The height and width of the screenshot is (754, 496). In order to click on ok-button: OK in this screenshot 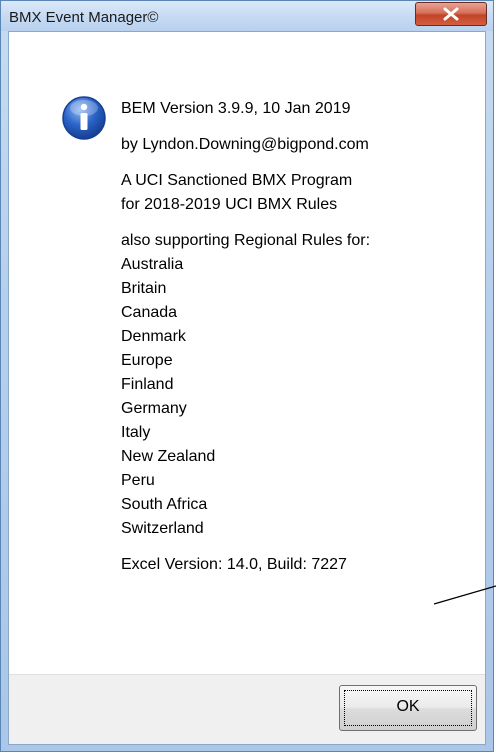, I will do `click(408, 708)`.